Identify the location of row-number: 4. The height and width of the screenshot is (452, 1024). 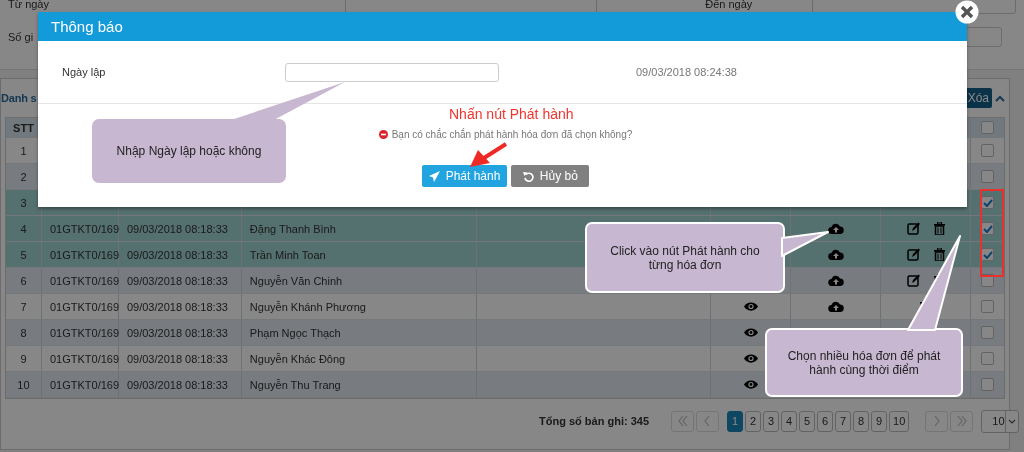
(23, 228).